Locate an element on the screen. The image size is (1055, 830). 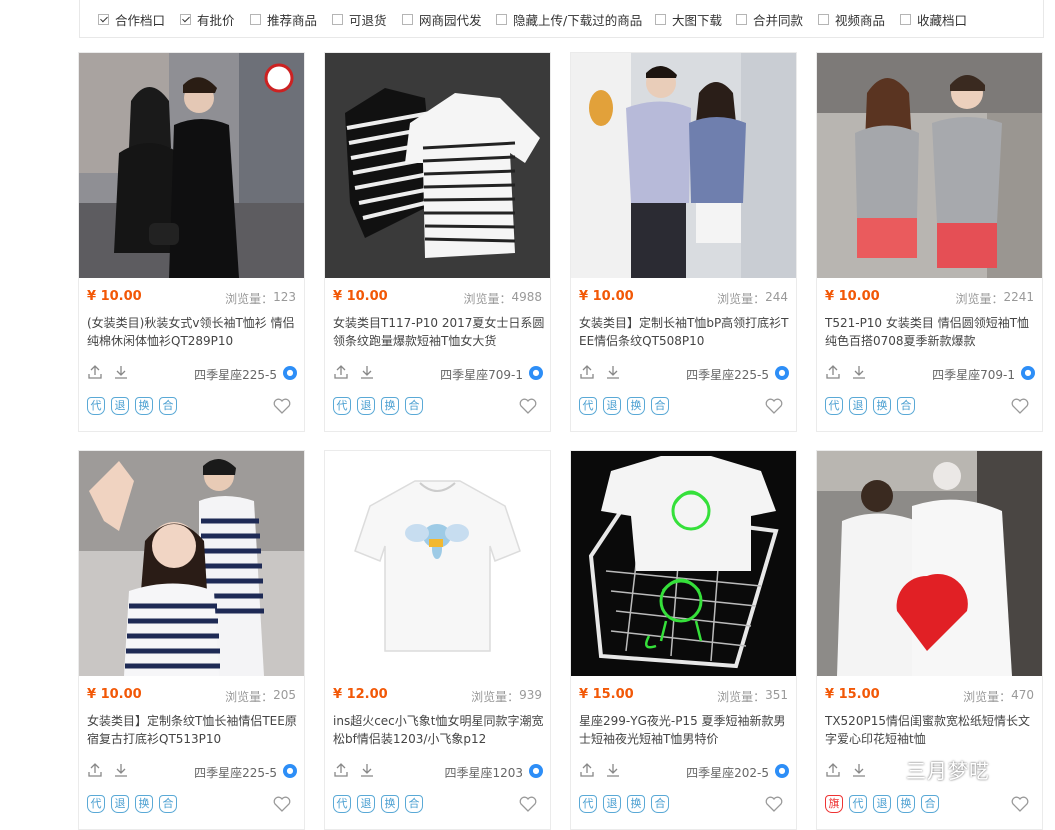
views-value: 2241 is located at coordinates (1018, 297).